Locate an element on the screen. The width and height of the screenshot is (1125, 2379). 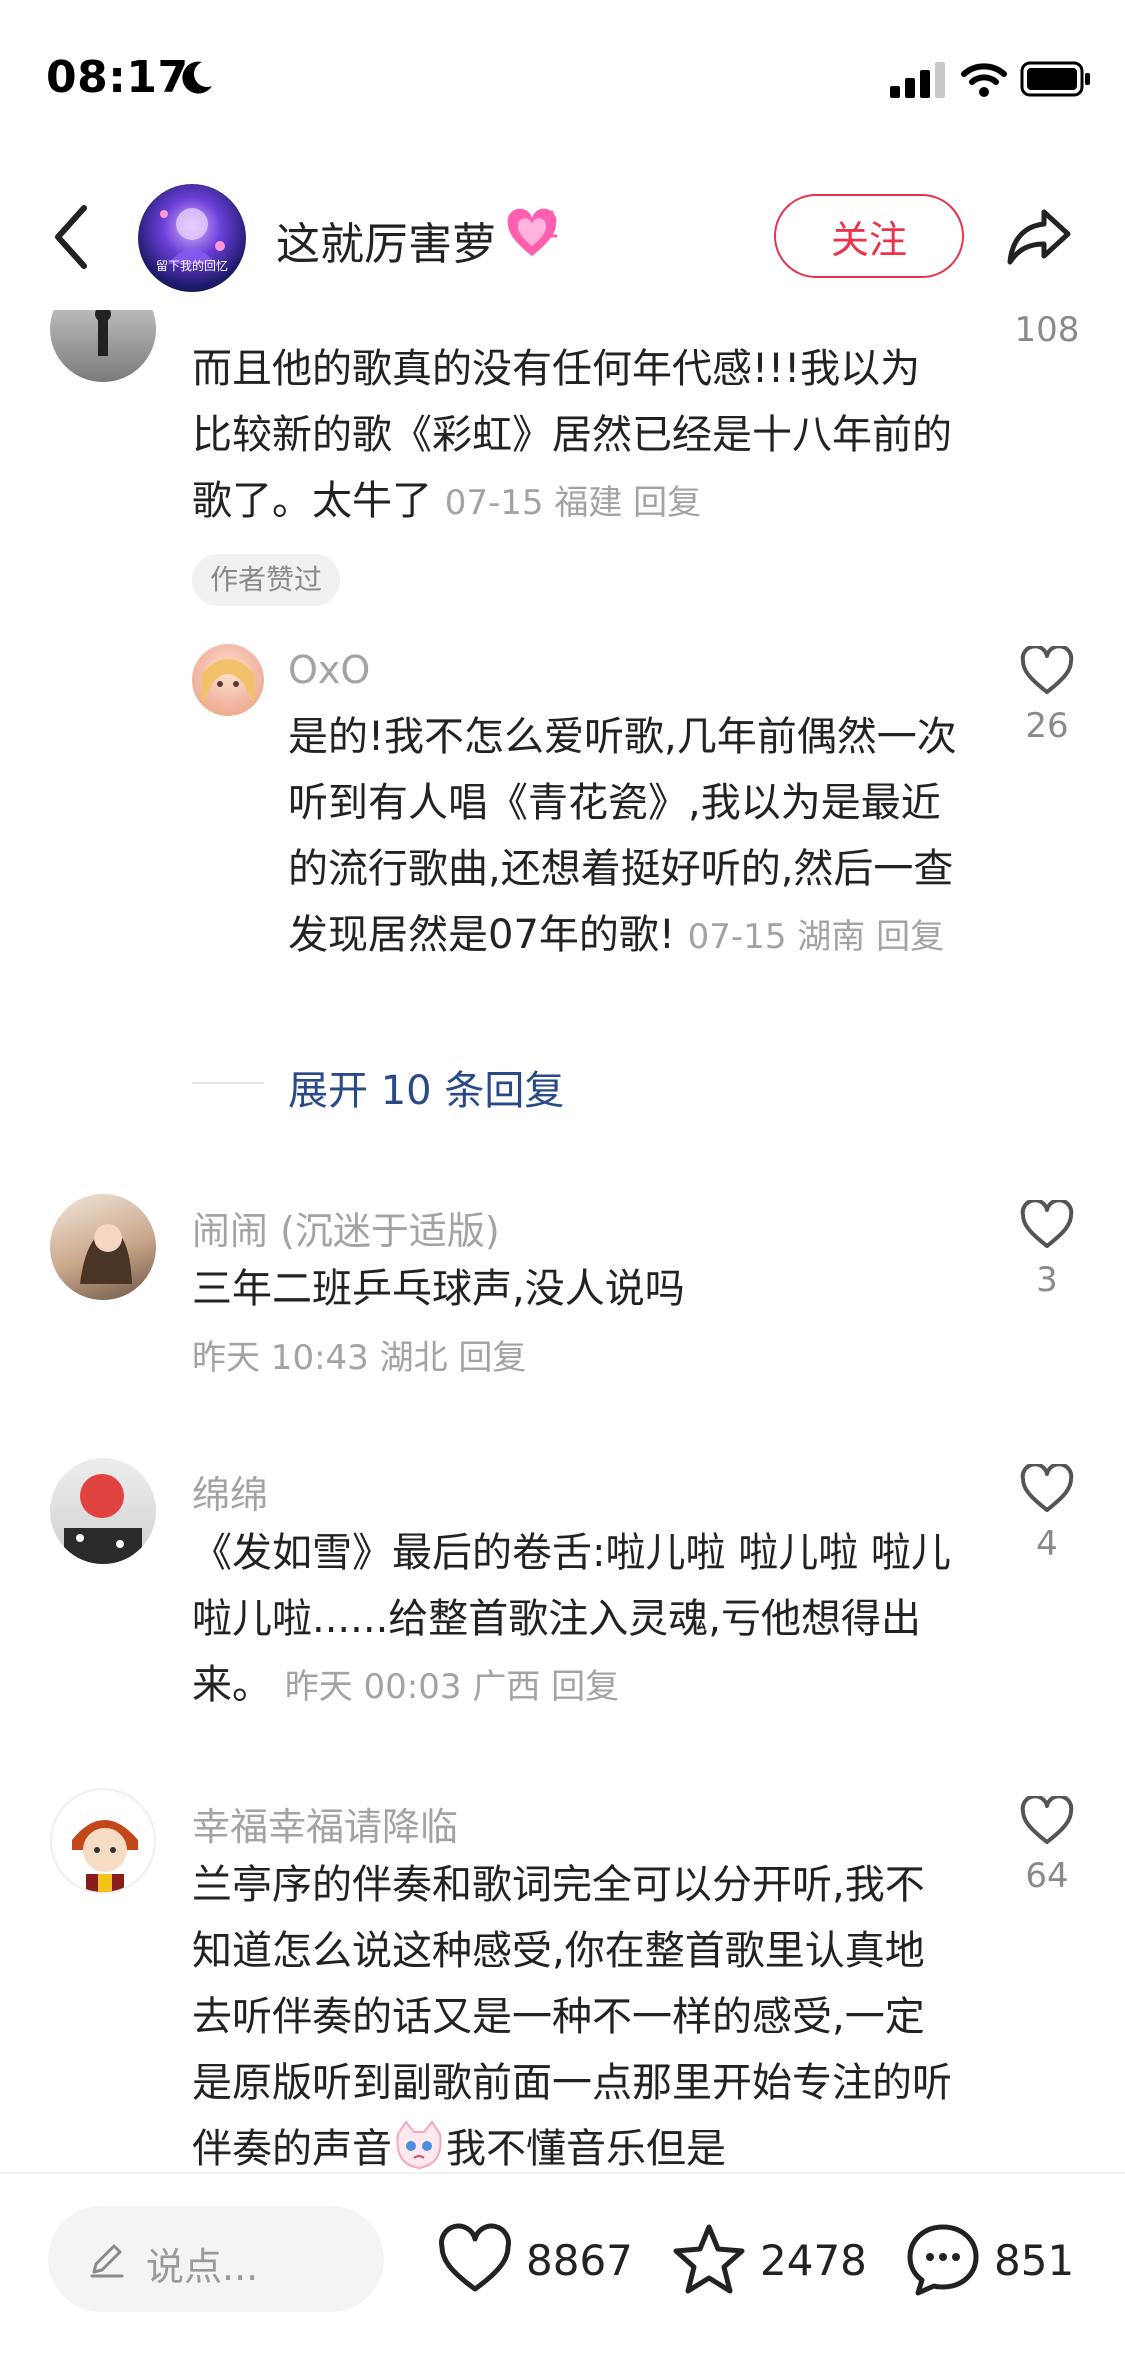
comment-body: 三年二班乒乓球声,没人说吗 is located at coordinates (438, 1289).